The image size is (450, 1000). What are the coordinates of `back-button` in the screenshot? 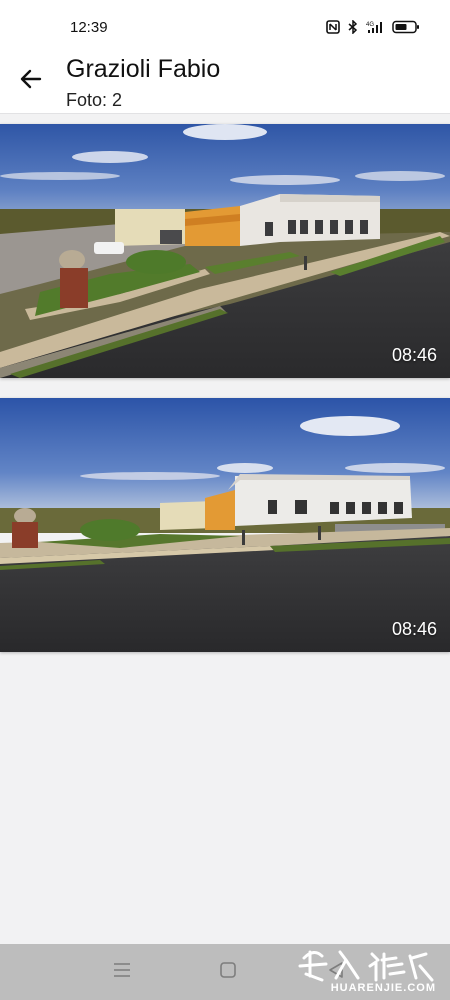 It's located at (31, 81).